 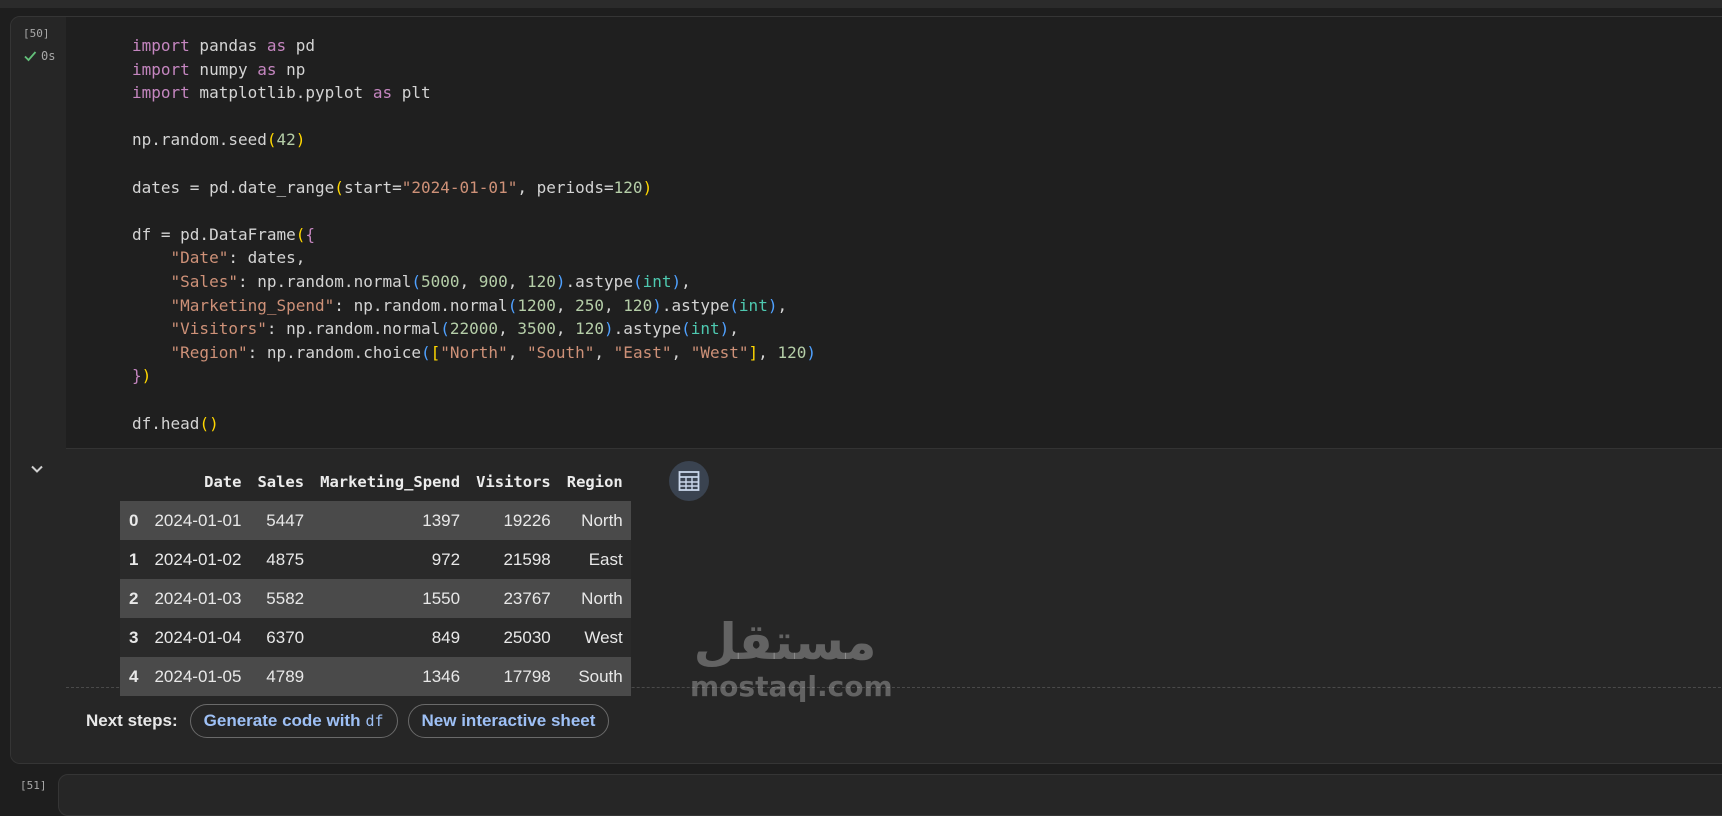 What do you see at coordinates (198, 637) in the screenshot?
I see `table-cell: 2024-01-04` at bounding box center [198, 637].